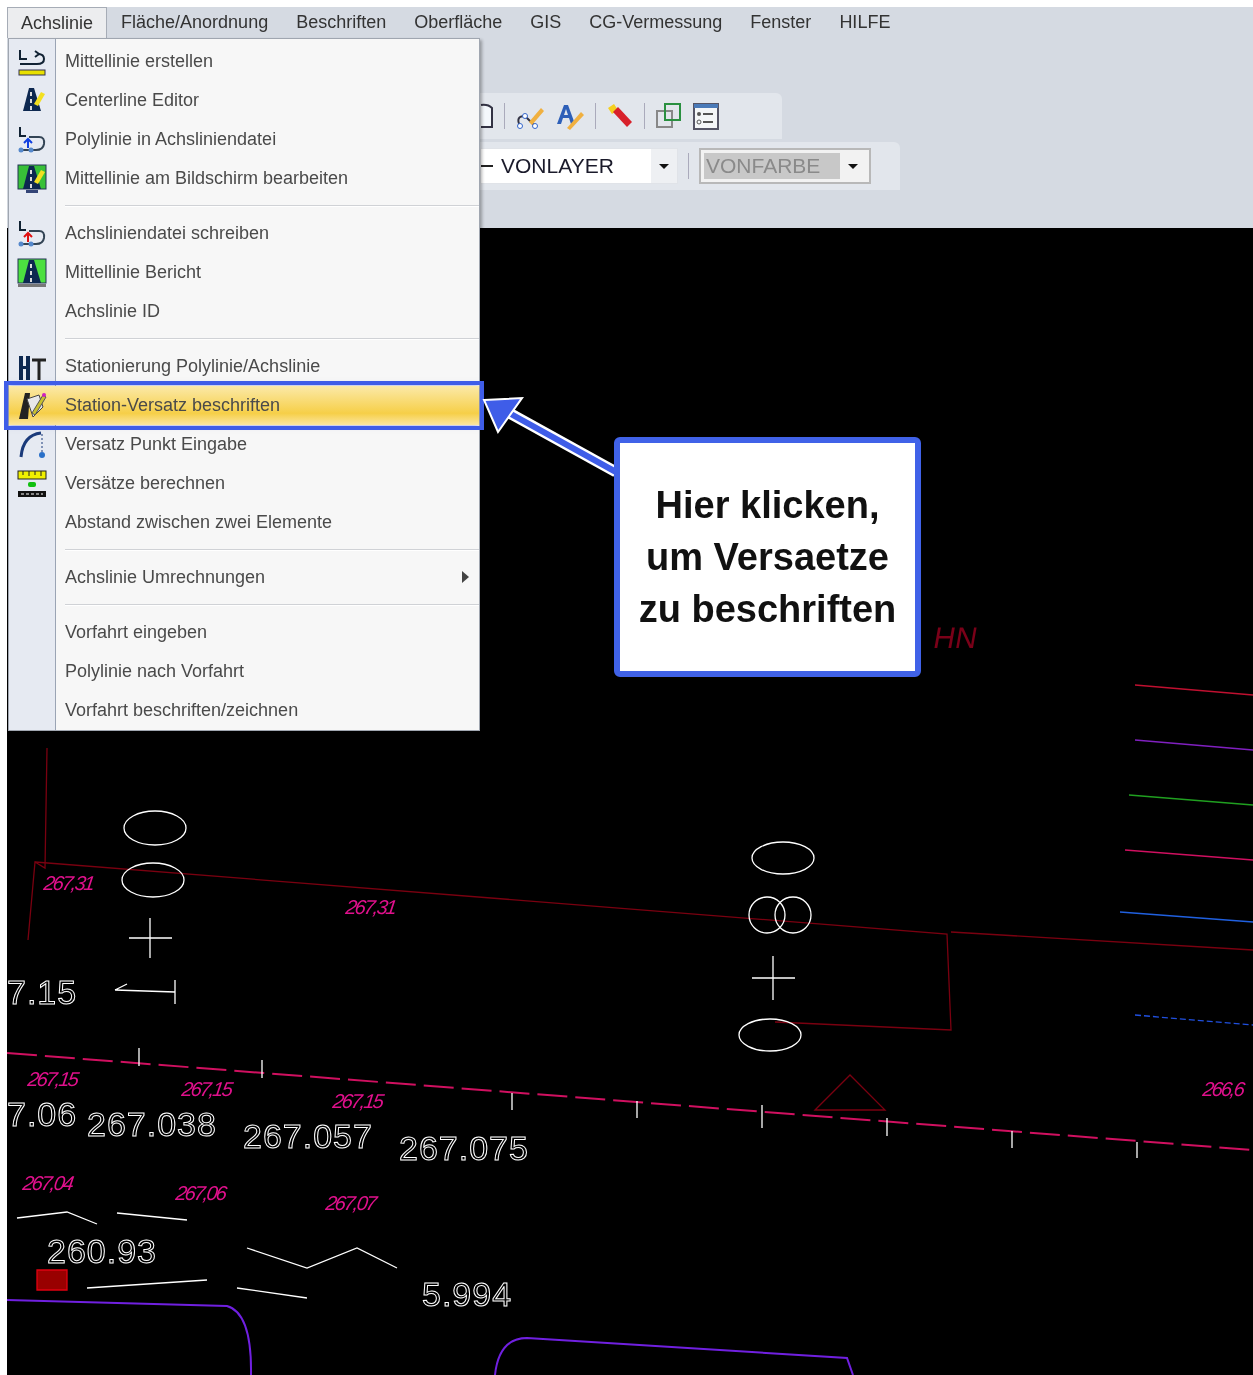 The image size is (1253, 1375). I want to click on cad-label: HN, so click(955, 637).